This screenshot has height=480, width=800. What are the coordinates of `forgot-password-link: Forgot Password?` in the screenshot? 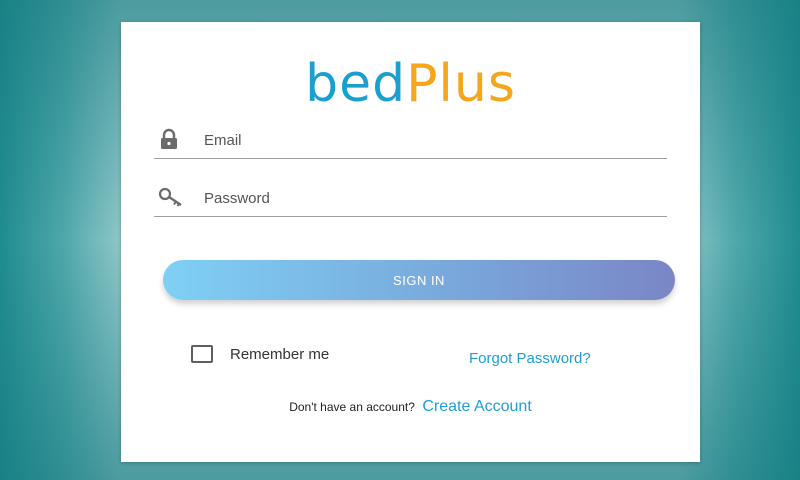 It's located at (530, 358).